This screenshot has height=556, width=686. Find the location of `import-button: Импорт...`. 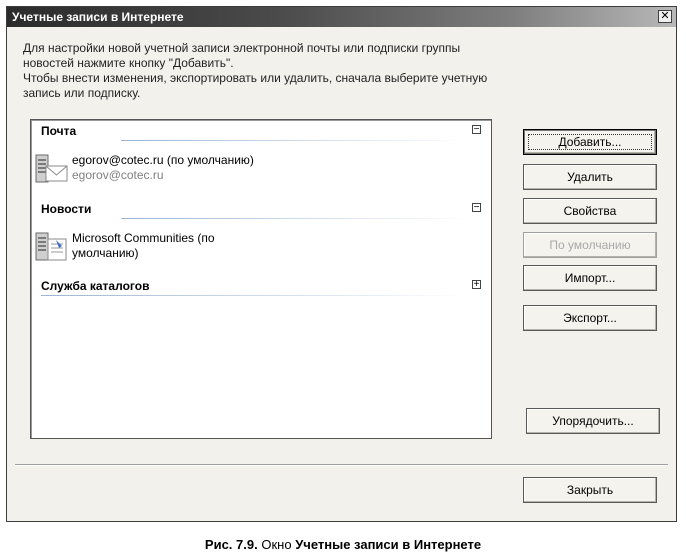

import-button: Импорт... is located at coordinates (590, 278).